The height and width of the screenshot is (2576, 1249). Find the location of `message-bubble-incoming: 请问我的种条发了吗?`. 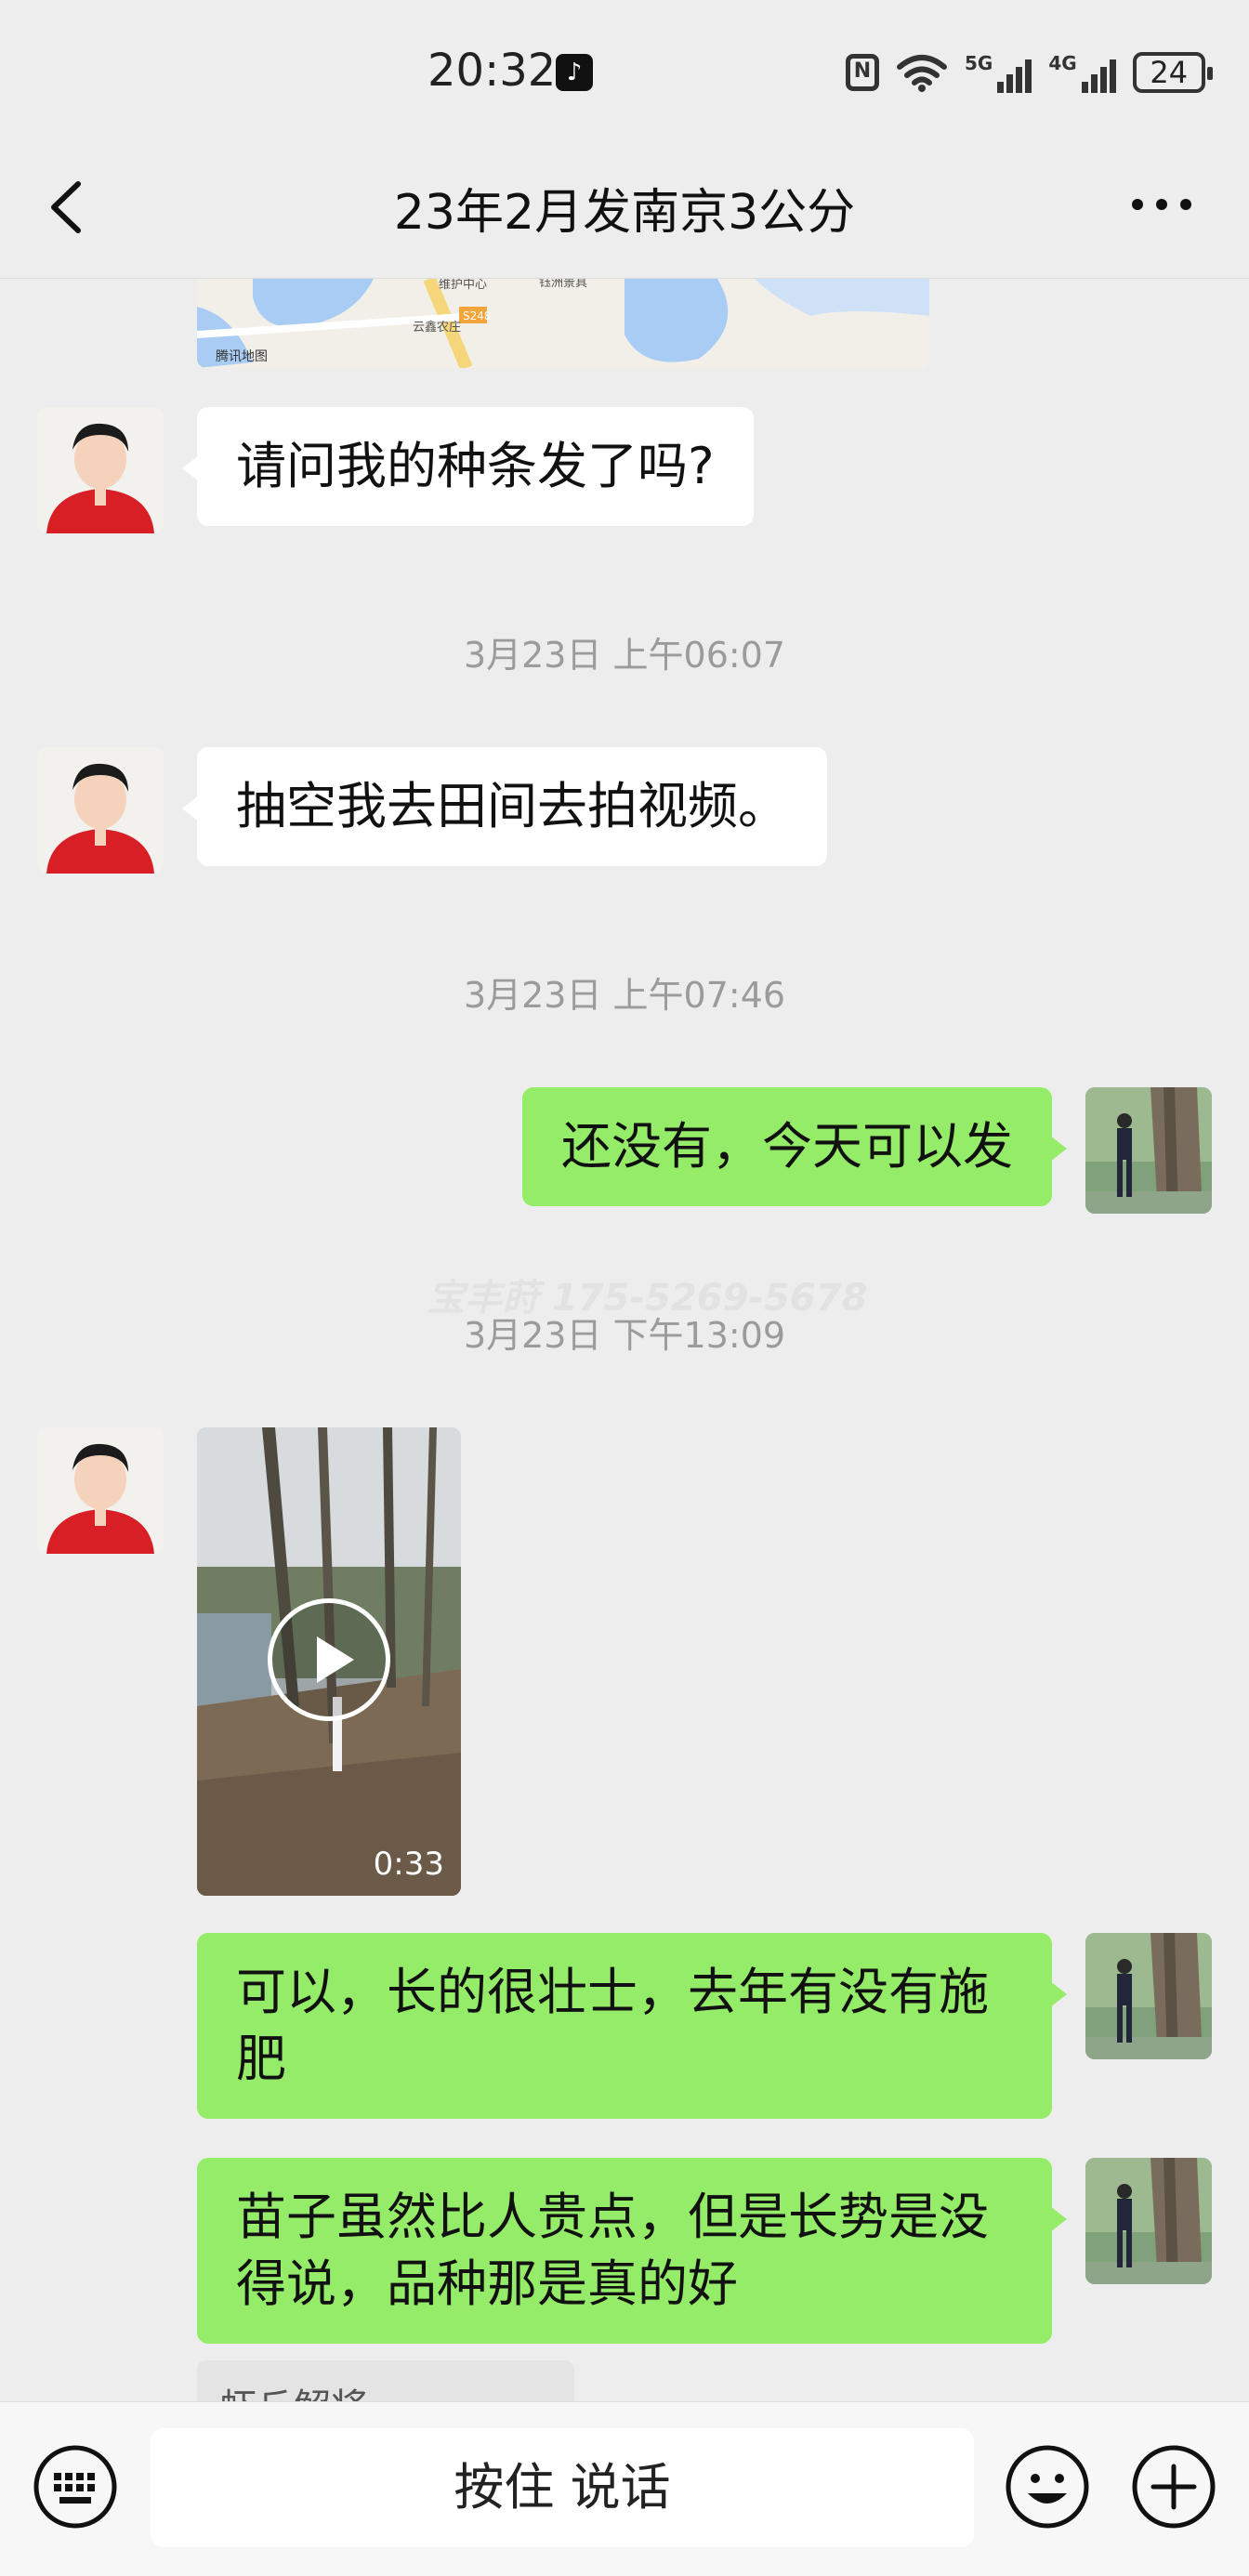

message-bubble-incoming: 请问我的种条发了吗? is located at coordinates (468, 466).